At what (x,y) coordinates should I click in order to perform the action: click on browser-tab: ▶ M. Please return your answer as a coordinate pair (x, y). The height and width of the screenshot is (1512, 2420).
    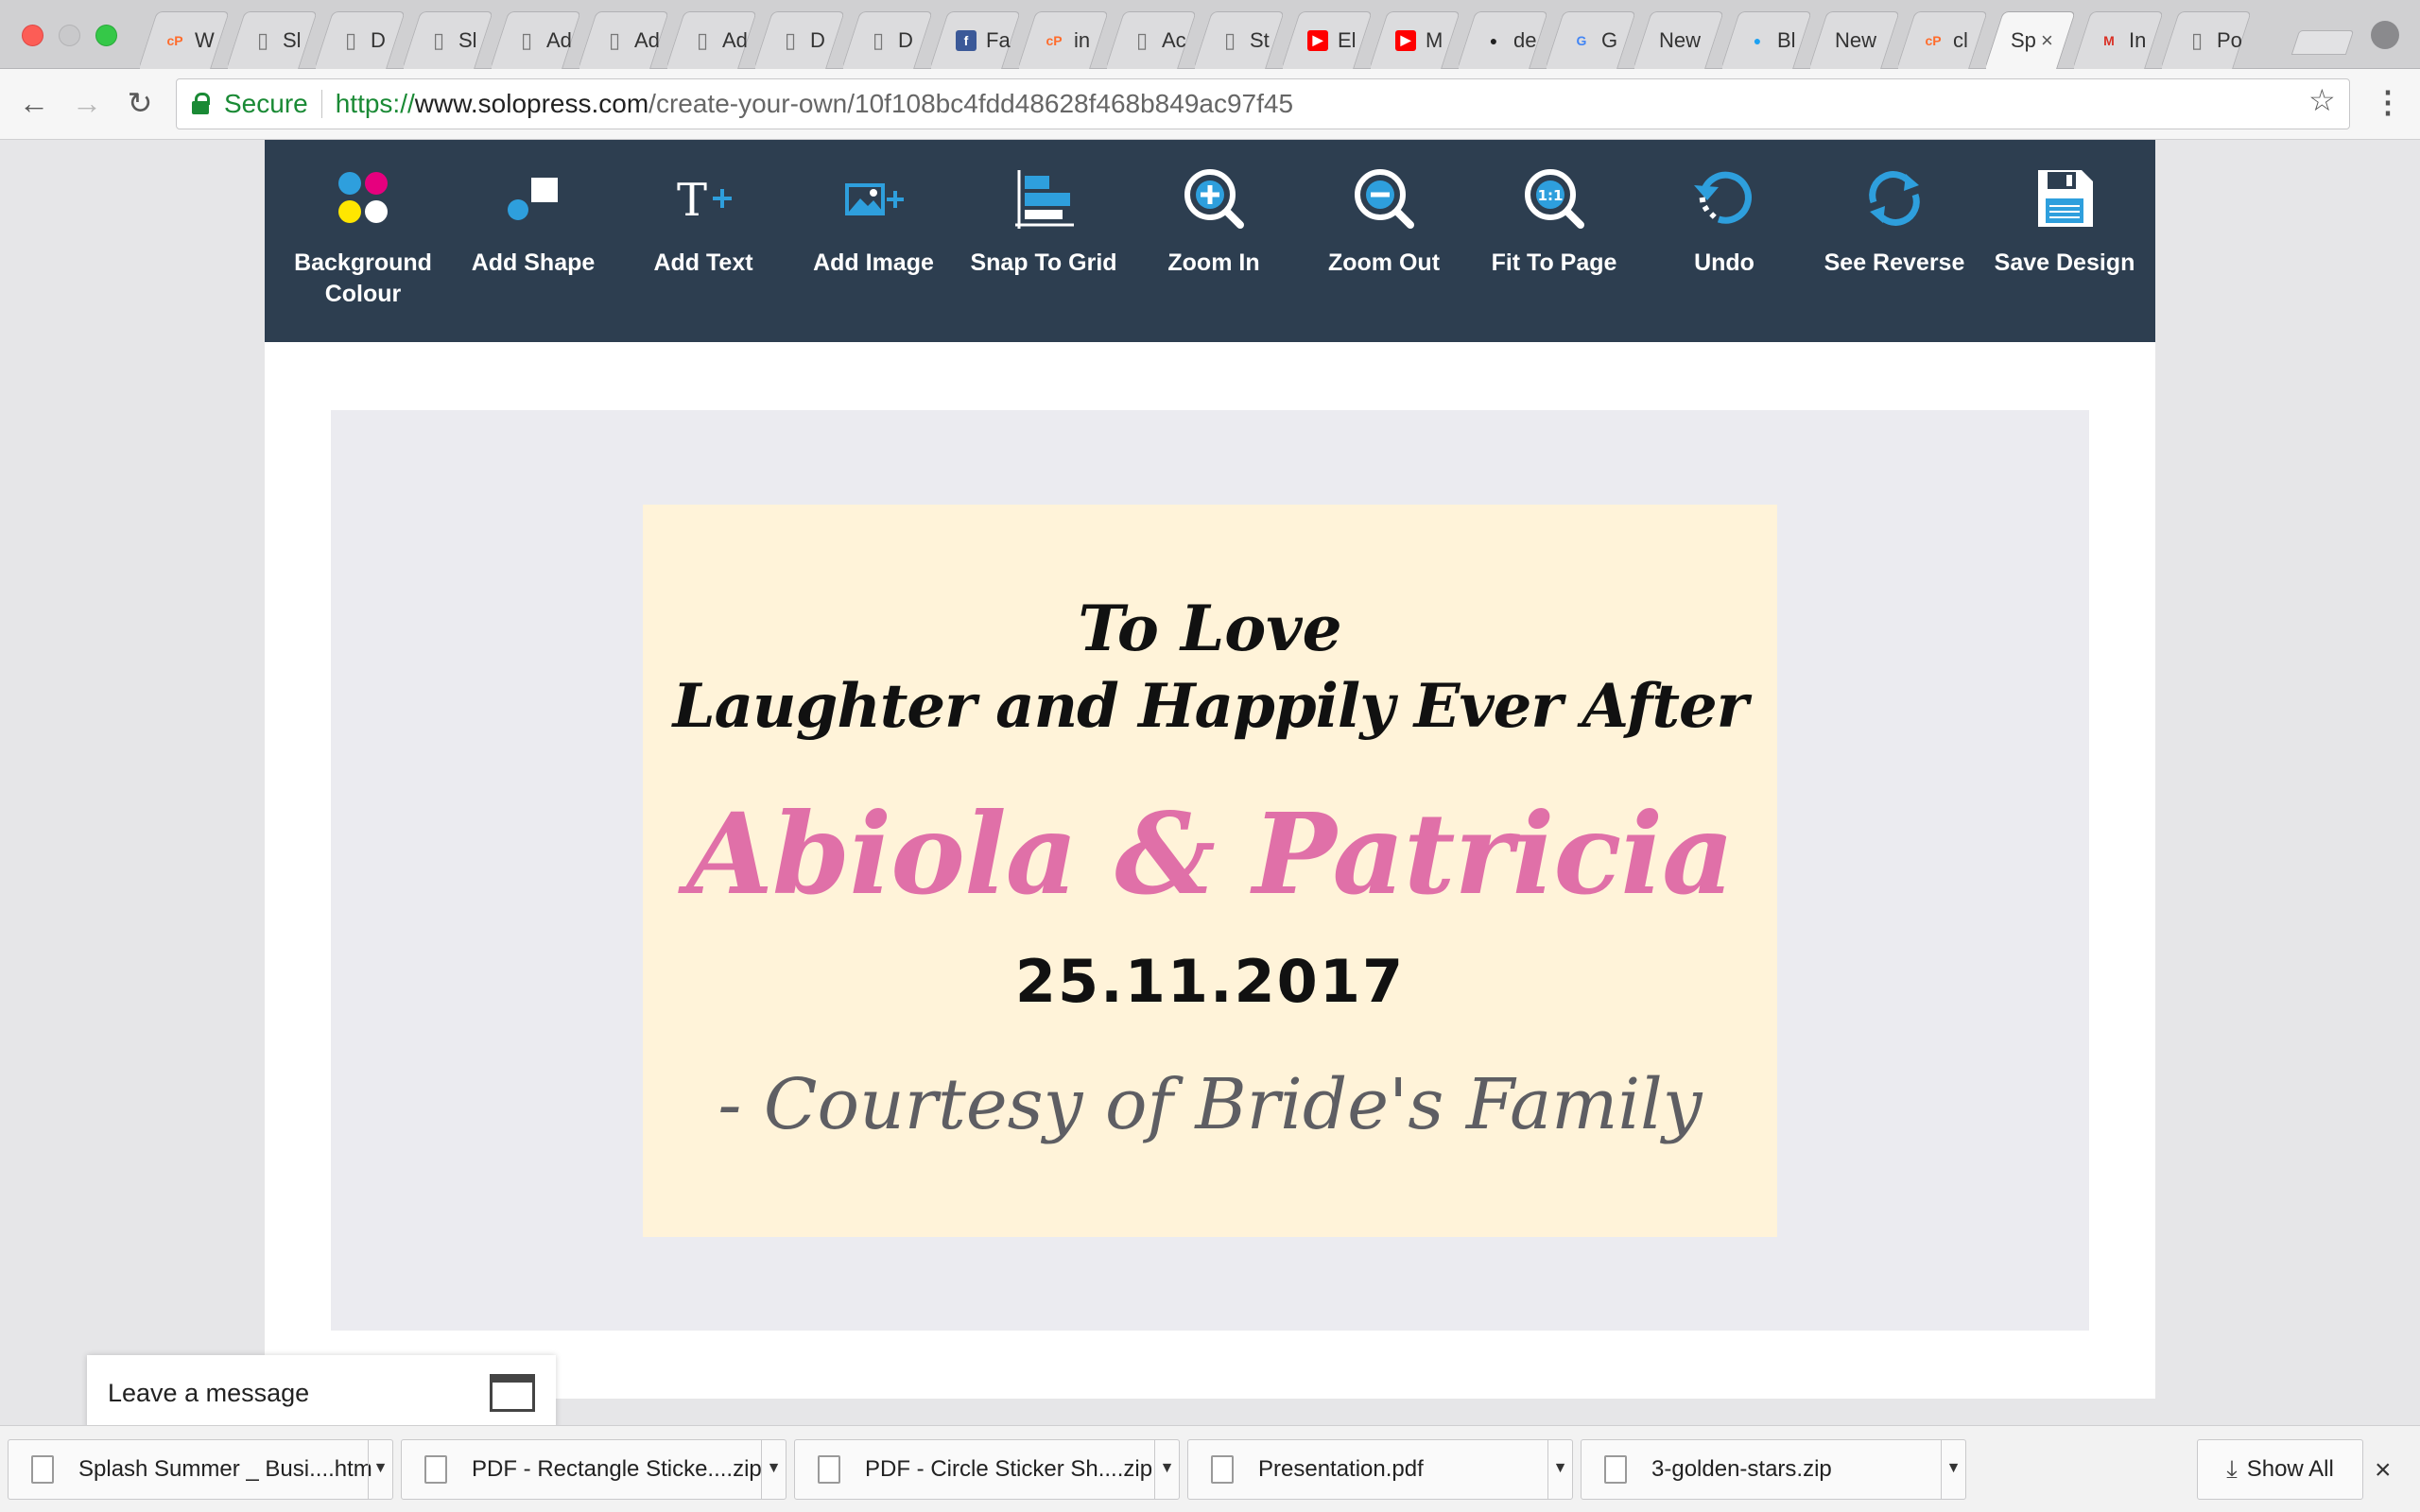
    Looking at the image, I should click on (1415, 40).